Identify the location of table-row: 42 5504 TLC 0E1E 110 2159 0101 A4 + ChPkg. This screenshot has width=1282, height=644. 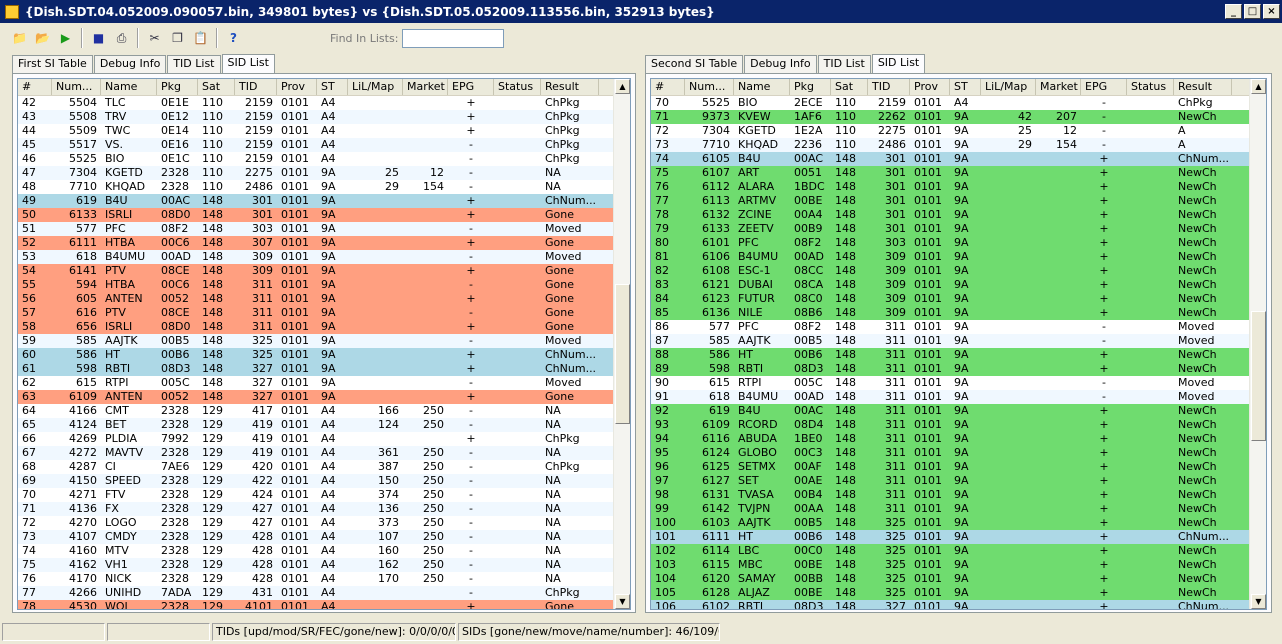
(324, 103).